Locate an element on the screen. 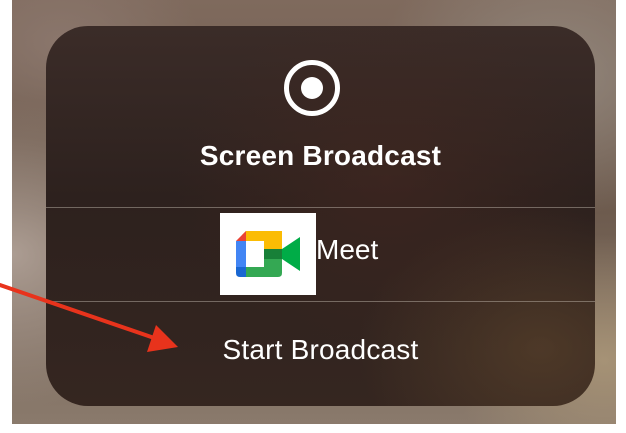  panel-title: Screen Broadcast is located at coordinates (320, 155).